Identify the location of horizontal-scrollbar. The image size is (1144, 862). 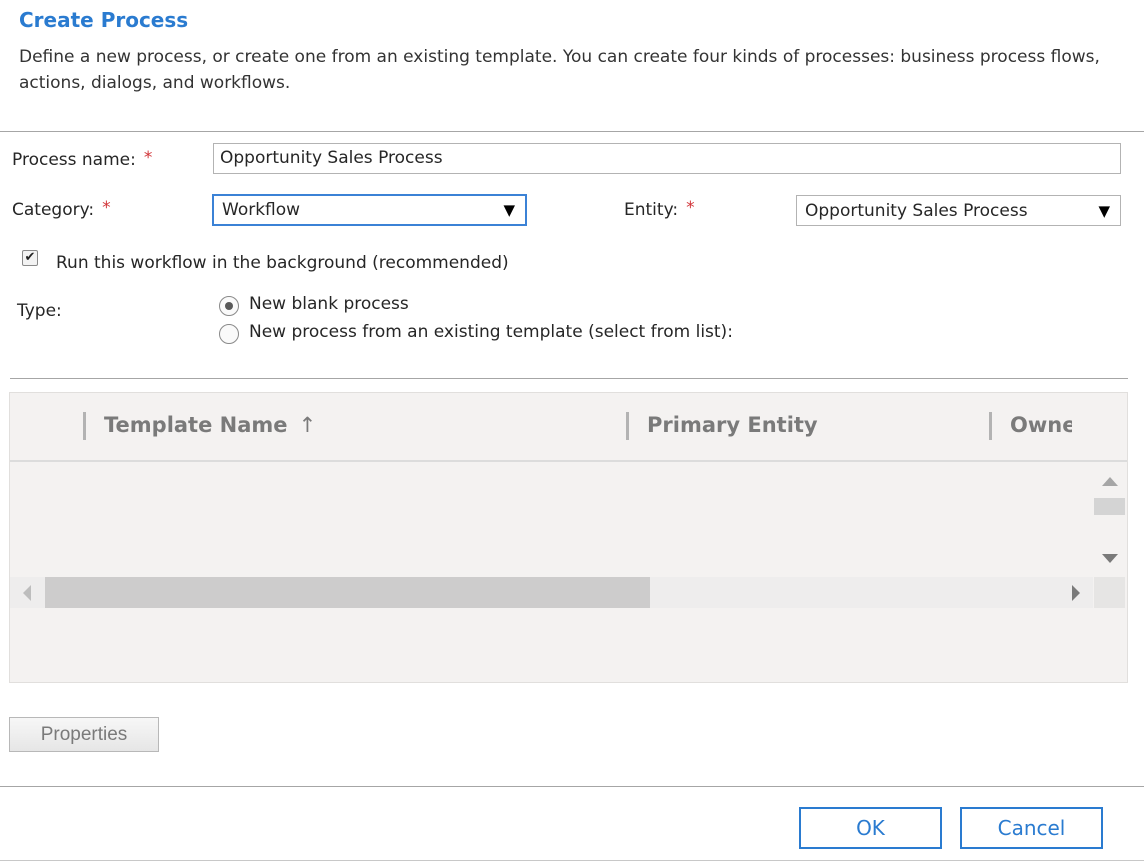
(551, 592).